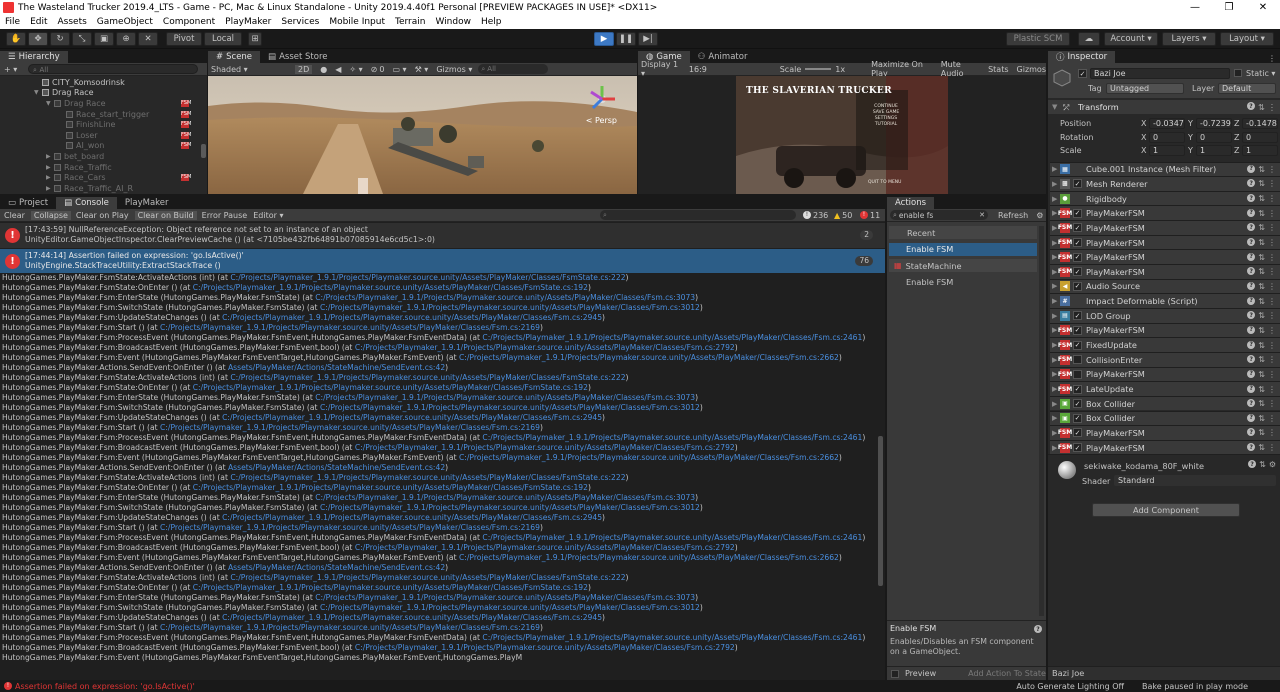  I want to click on log-count-toggle: ! 236, so click(815, 215).